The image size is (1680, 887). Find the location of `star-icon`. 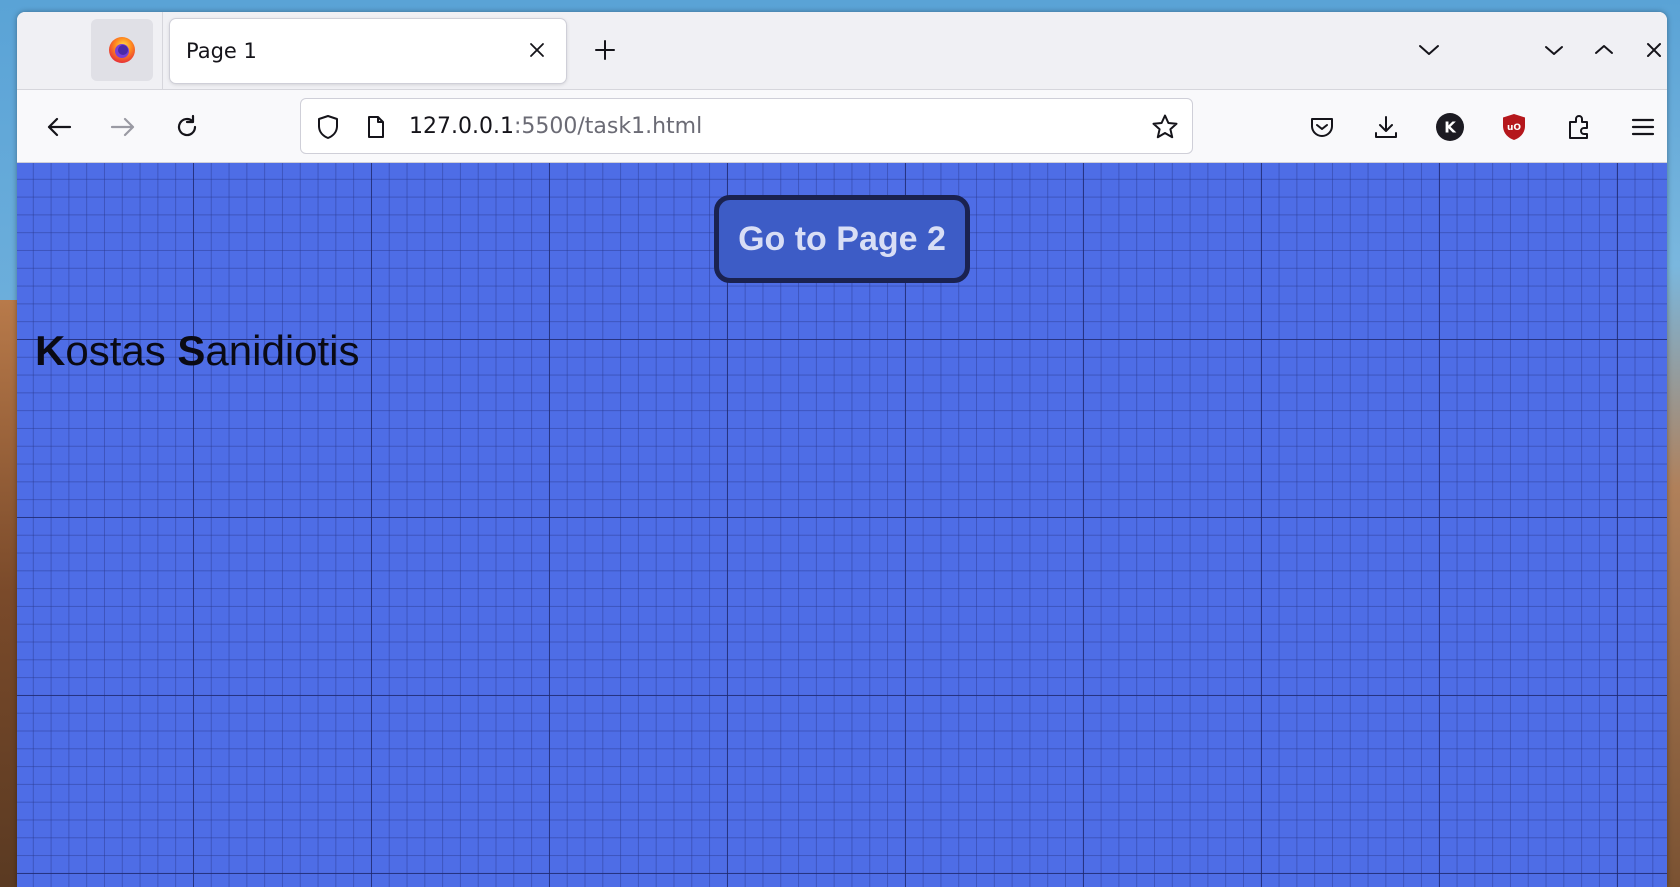

star-icon is located at coordinates (1165, 126).